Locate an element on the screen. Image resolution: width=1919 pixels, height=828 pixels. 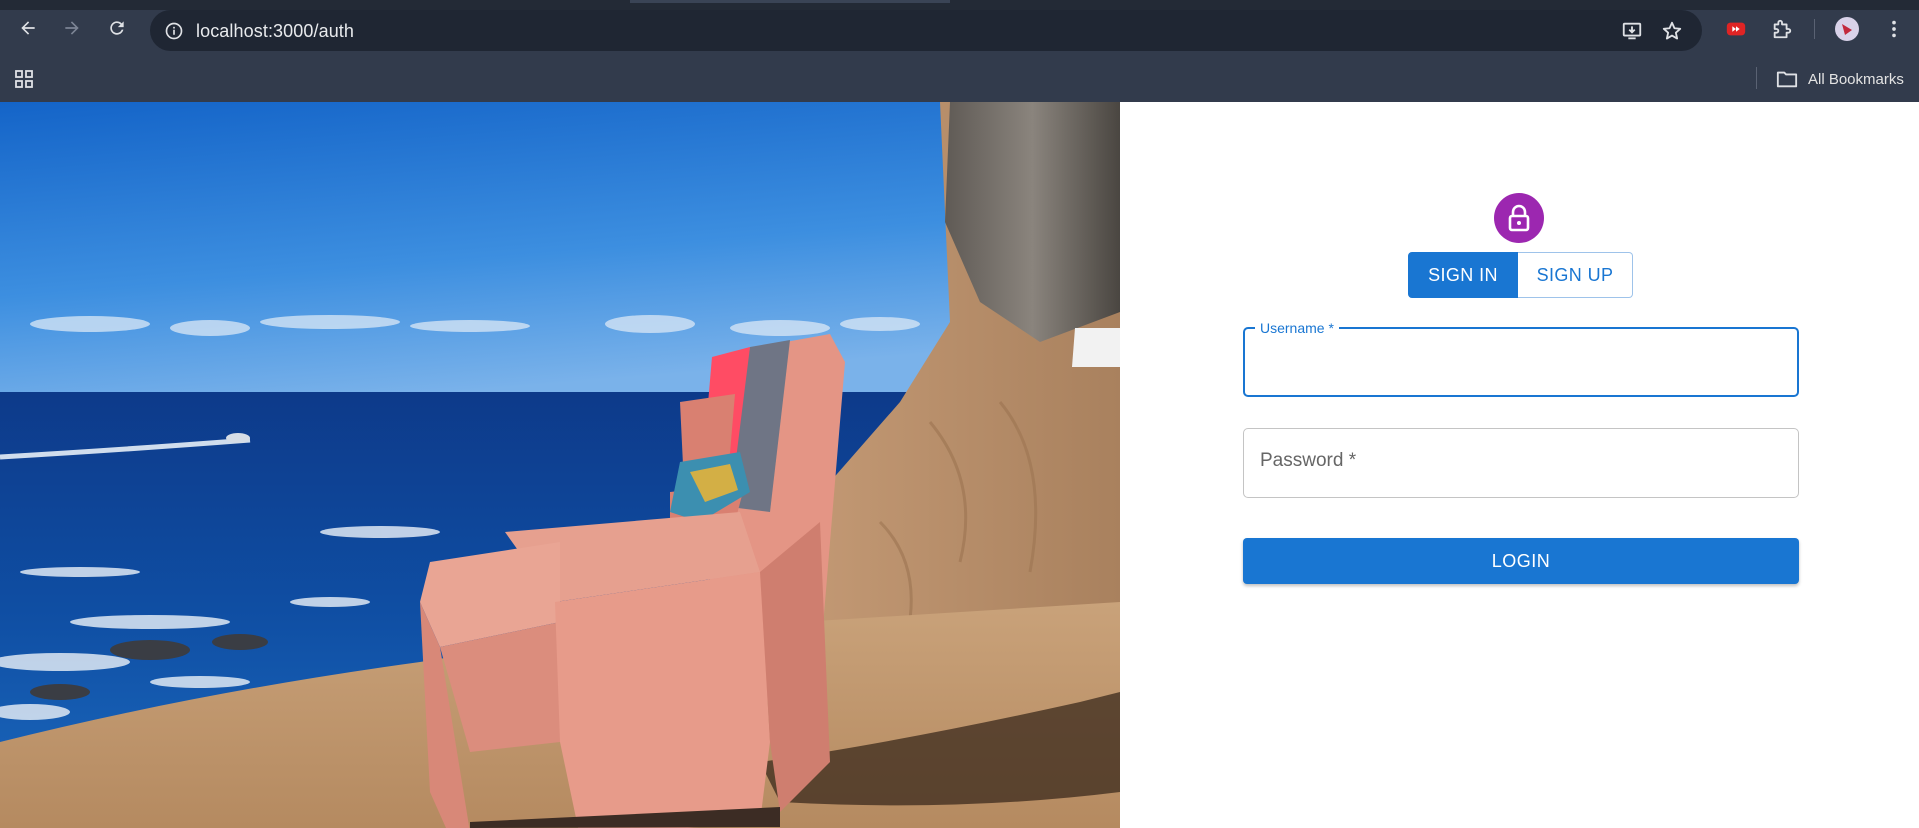
reload-button is located at coordinates (117, 28).